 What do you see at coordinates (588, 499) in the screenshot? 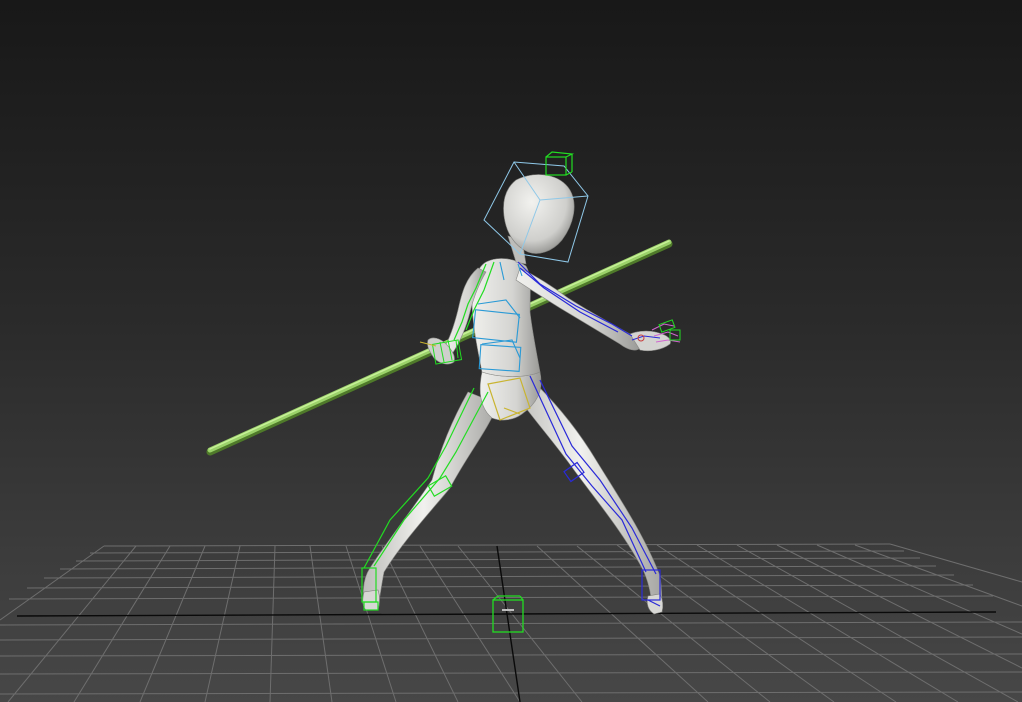
I see `right-leg` at bounding box center [588, 499].